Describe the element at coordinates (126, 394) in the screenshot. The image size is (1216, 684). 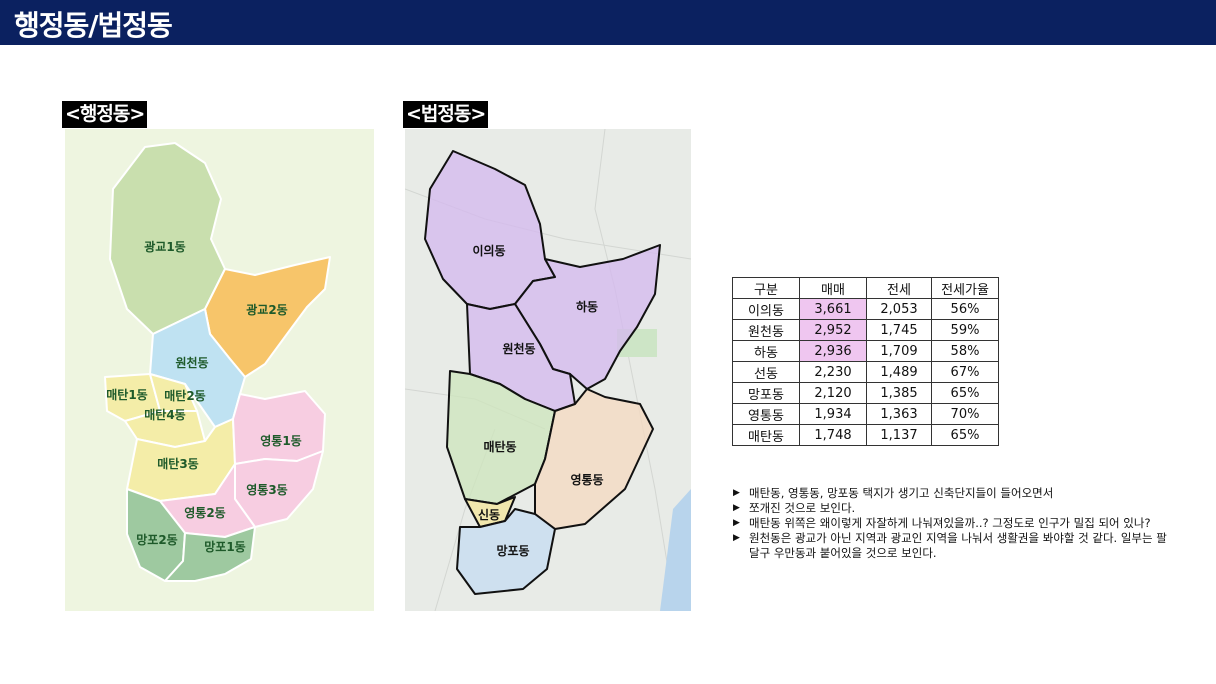
I see `label-maetan1: 매탄1동` at that location.